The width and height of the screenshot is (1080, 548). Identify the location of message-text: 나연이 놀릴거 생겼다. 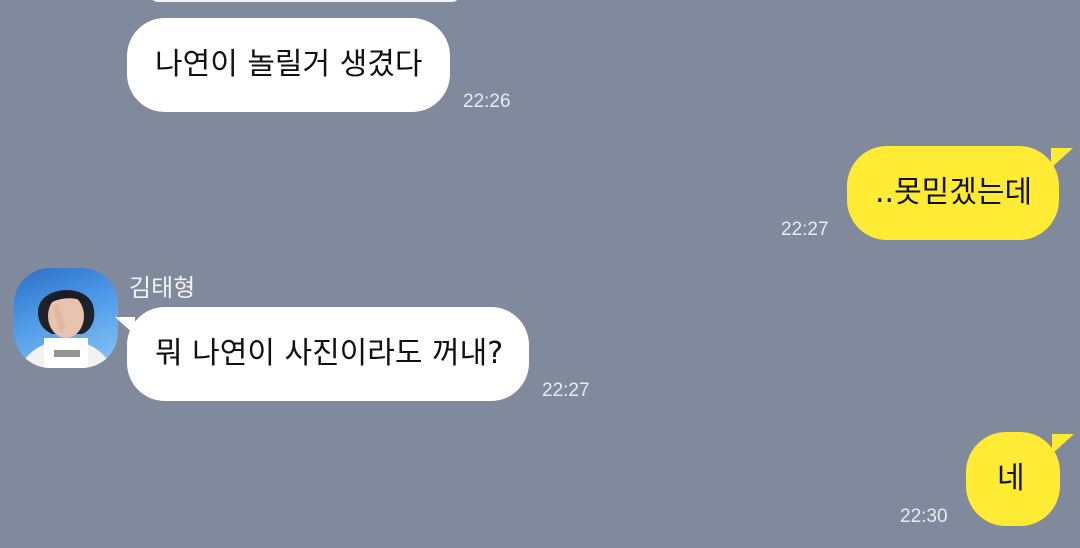
(289, 64).